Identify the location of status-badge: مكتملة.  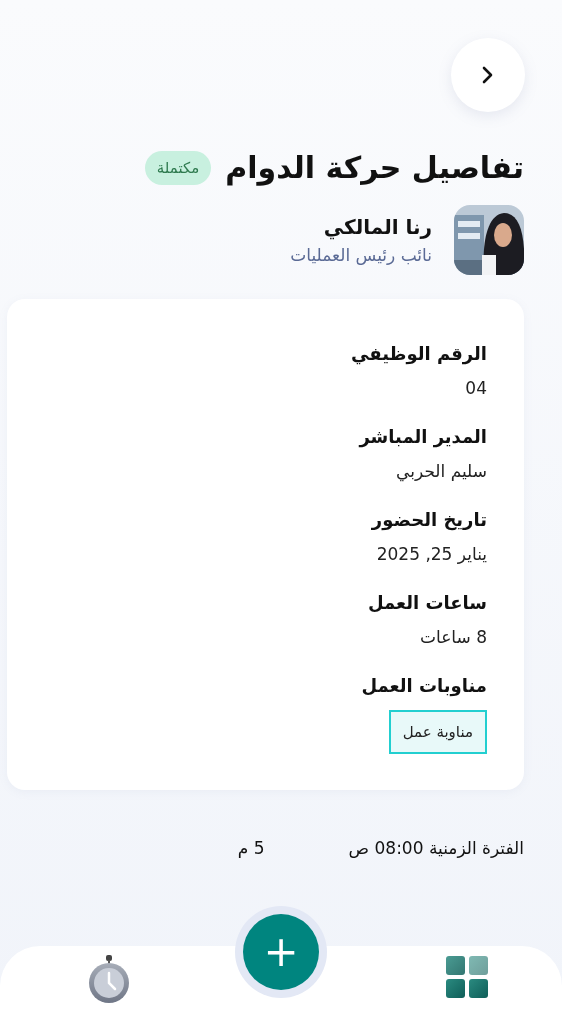
(178, 167).